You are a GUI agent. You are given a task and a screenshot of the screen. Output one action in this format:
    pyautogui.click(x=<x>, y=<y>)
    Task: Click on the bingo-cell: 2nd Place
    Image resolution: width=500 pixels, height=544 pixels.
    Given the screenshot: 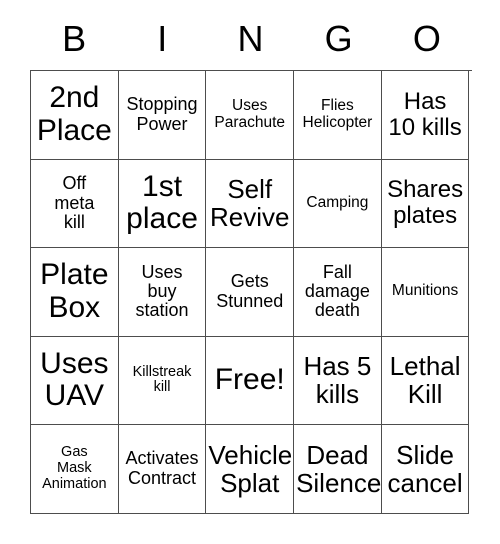 What is the action you would take?
    pyautogui.click(x=75, y=115)
    